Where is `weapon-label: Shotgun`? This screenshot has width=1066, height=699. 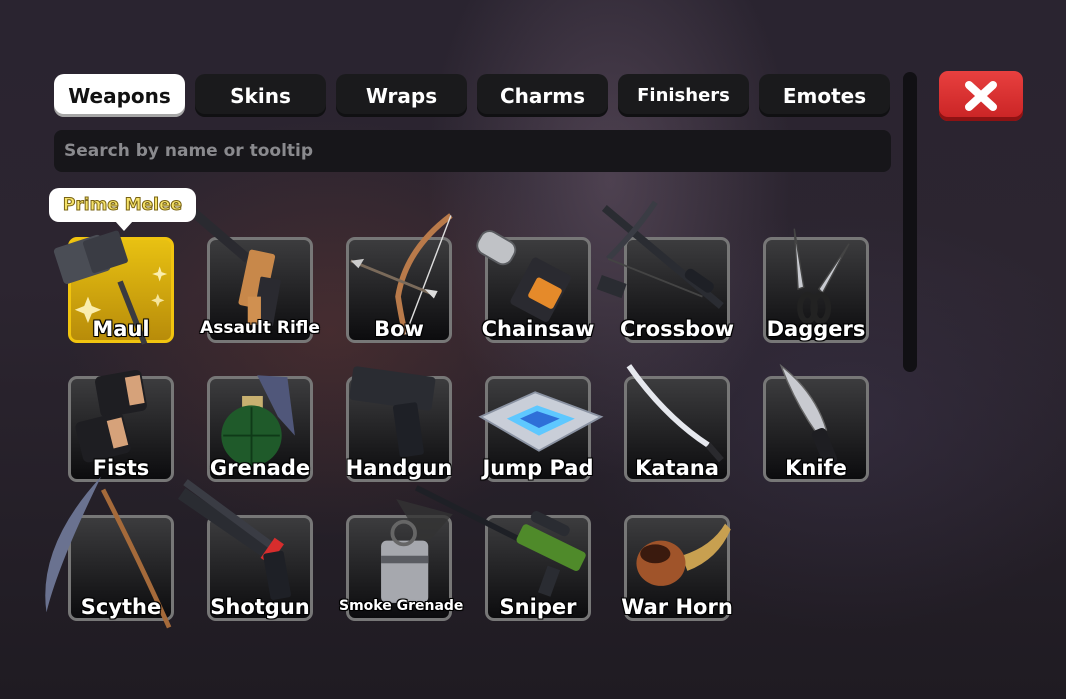
weapon-label: Shotgun is located at coordinates (260, 607).